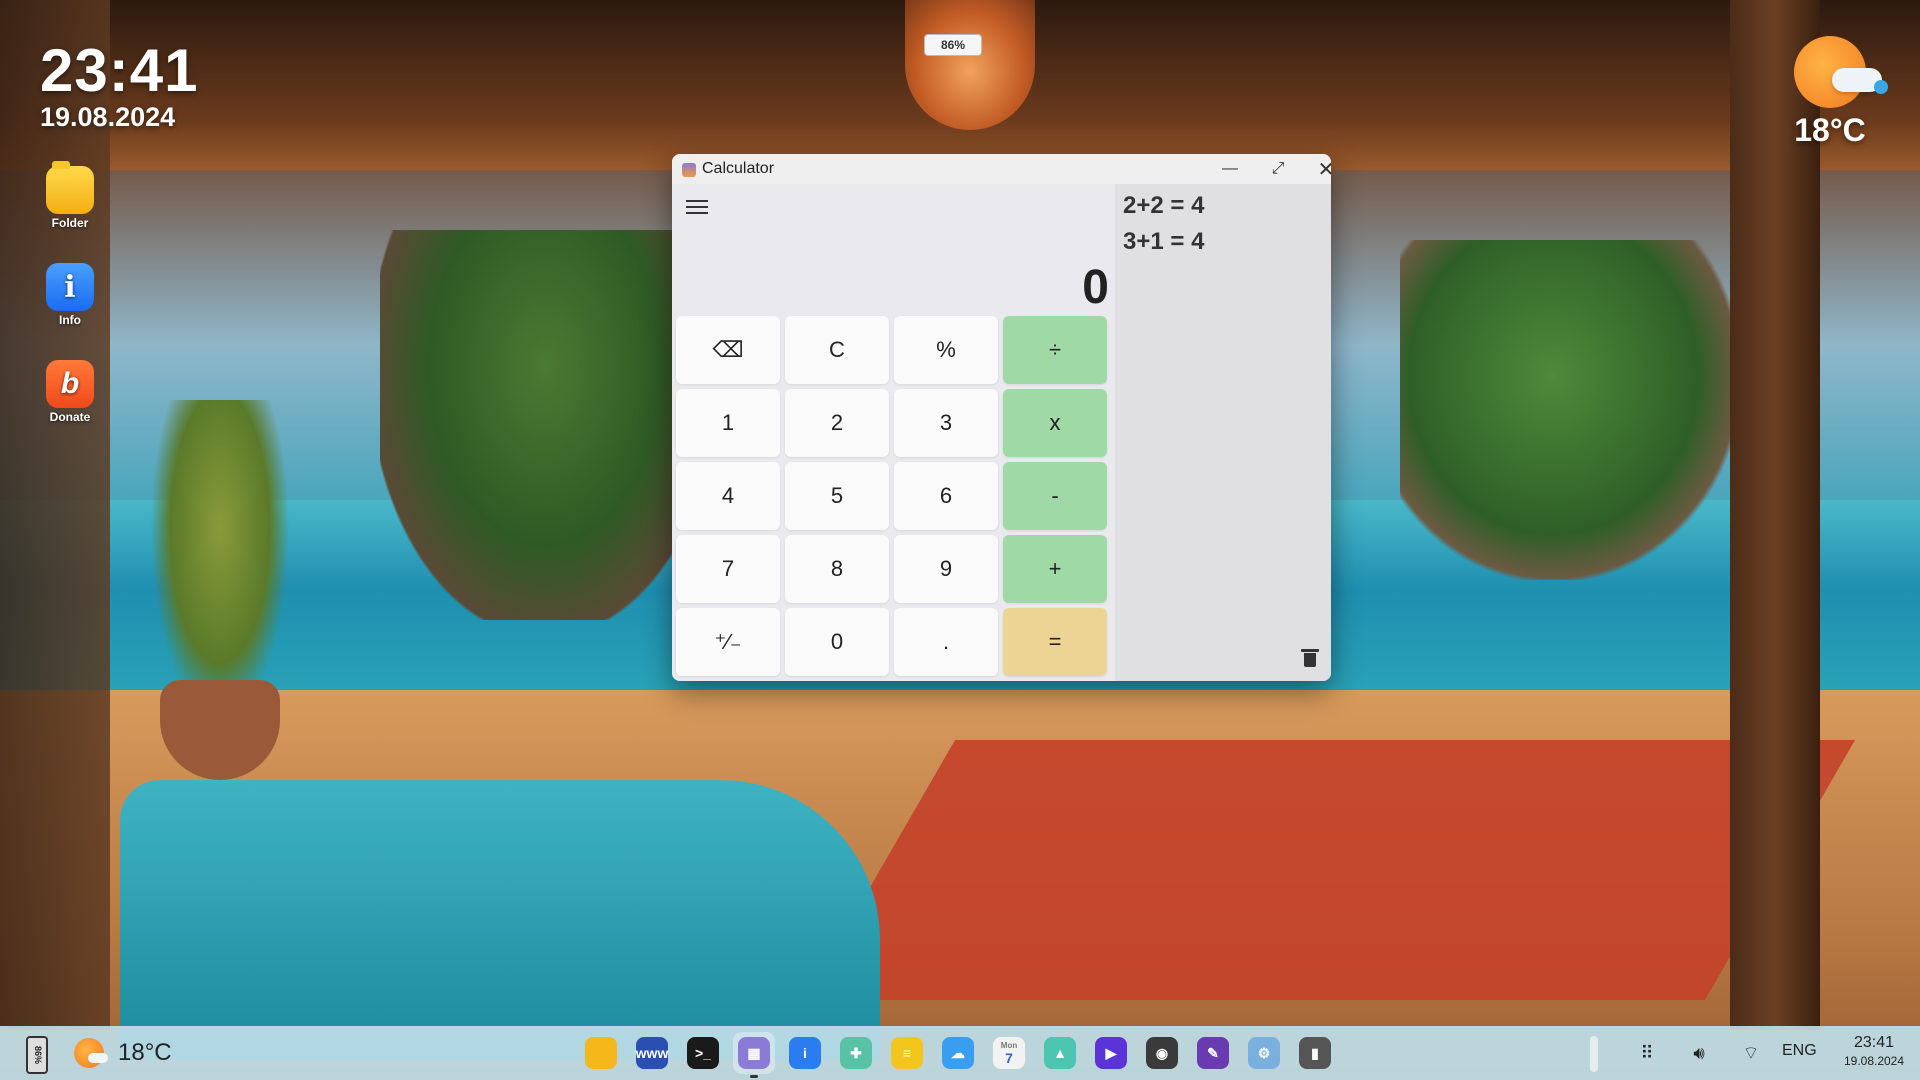 The image size is (1920, 1080). What do you see at coordinates (1095, 287) in the screenshot?
I see `calculator-display: 0` at bounding box center [1095, 287].